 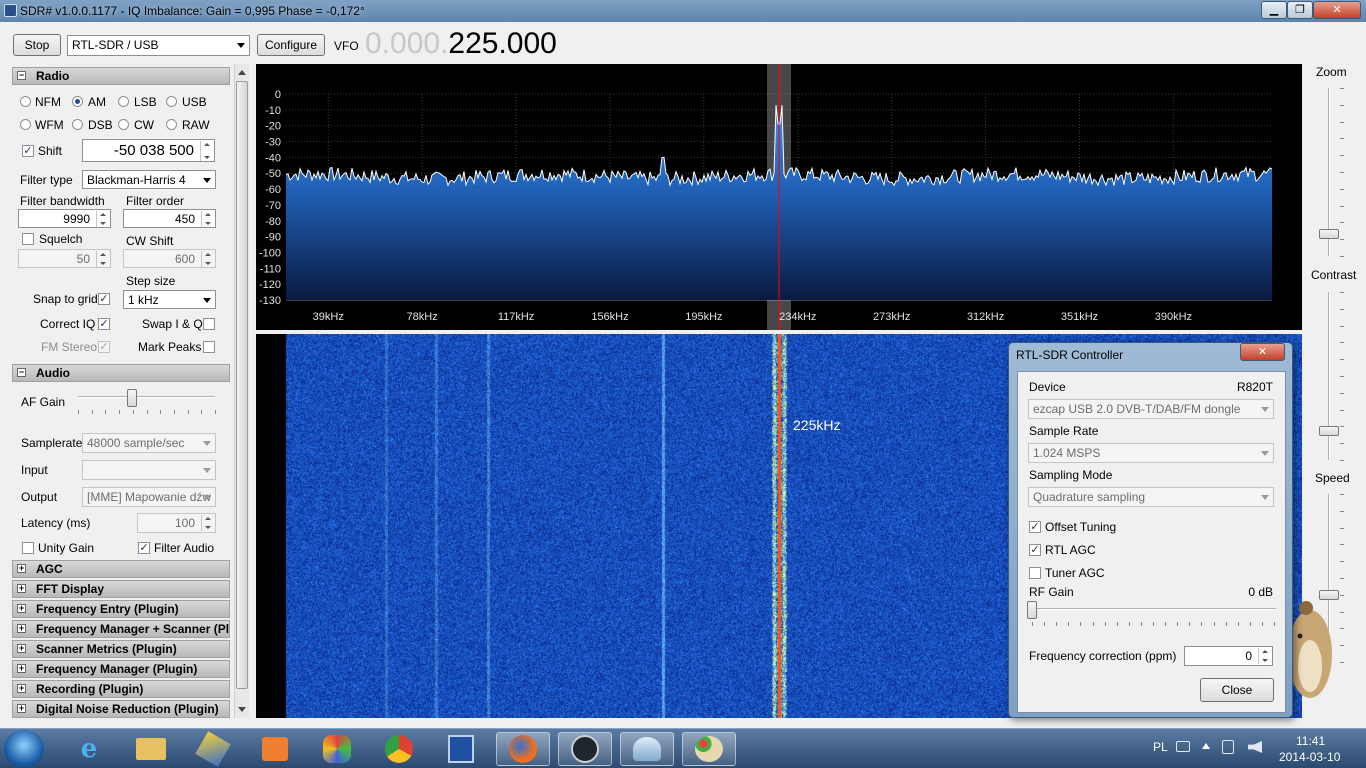 What do you see at coordinates (50, 151) in the screenshot?
I see `shift-label: Shift` at bounding box center [50, 151].